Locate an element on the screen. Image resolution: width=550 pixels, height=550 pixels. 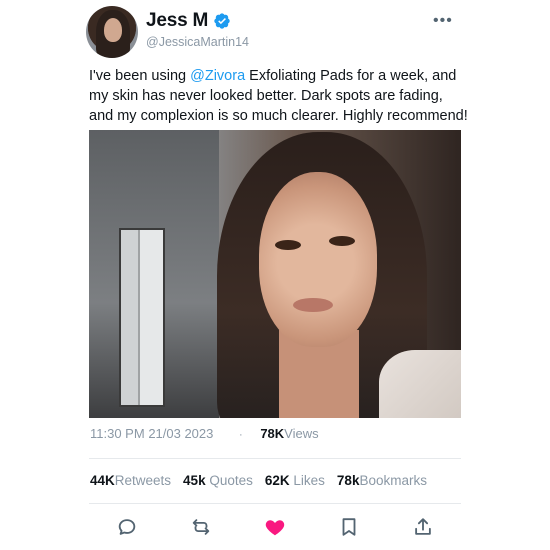
retweets-stat: 44KRetweets is located at coordinates (130, 480).